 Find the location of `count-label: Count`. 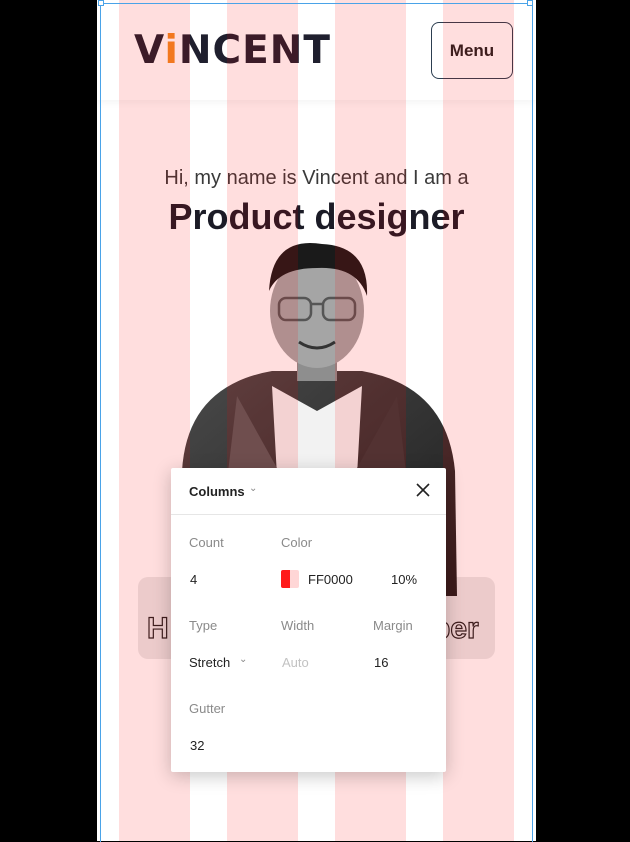

count-label: Count is located at coordinates (206, 542).